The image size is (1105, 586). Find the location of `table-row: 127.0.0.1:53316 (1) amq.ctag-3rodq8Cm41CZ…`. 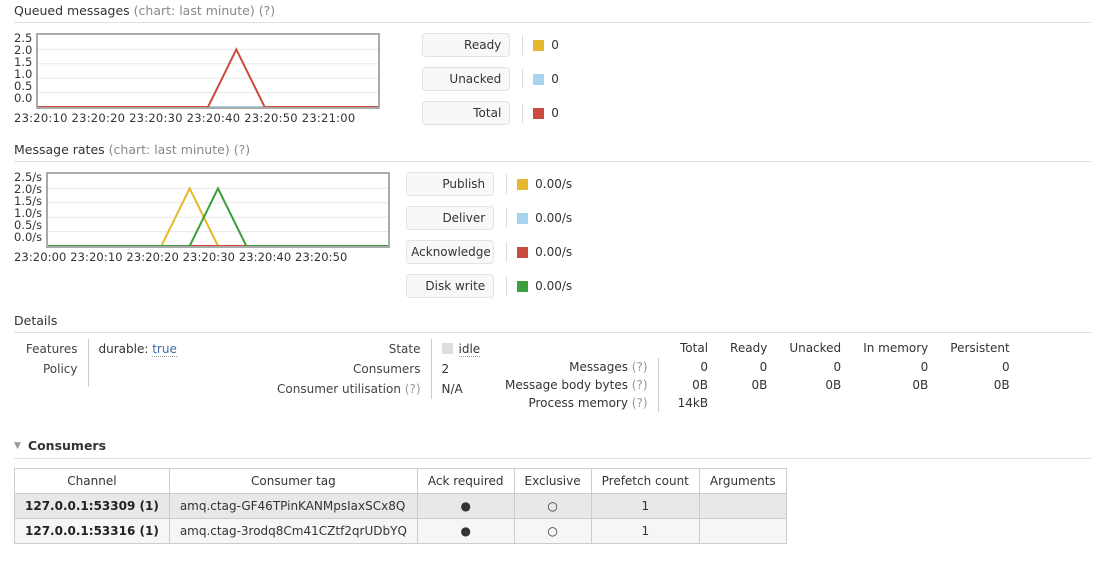

table-row: 127.0.0.1:53316 (1) amq.ctag-3rodq8Cm41CZ… is located at coordinates (400, 531).